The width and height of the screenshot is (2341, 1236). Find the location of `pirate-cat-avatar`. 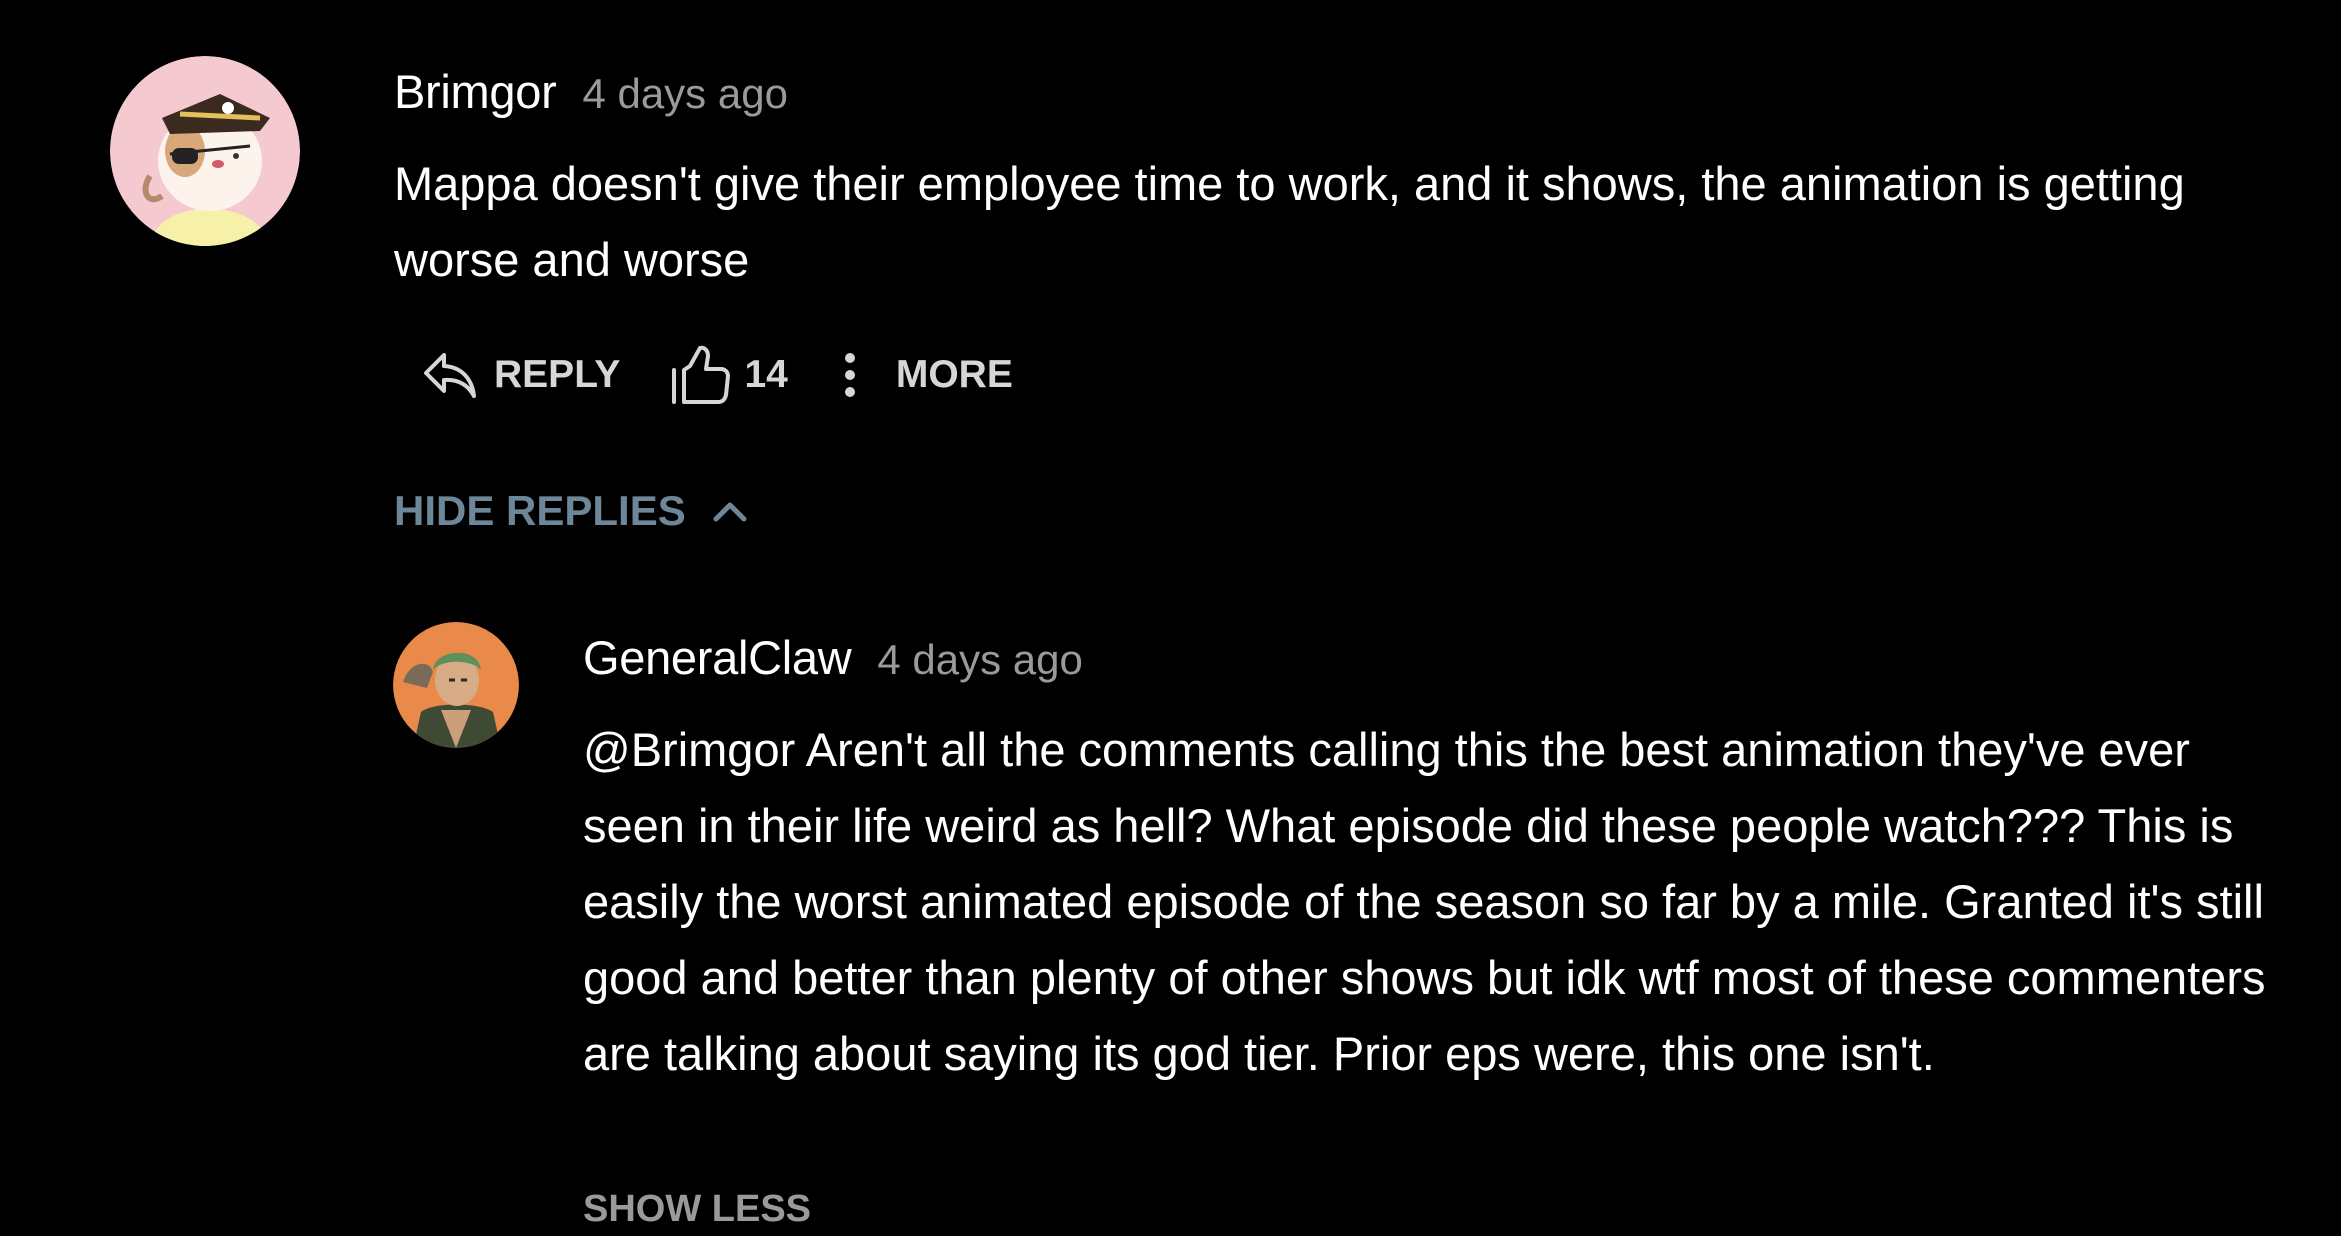

pirate-cat-avatar is located at coordinates (205, 151).